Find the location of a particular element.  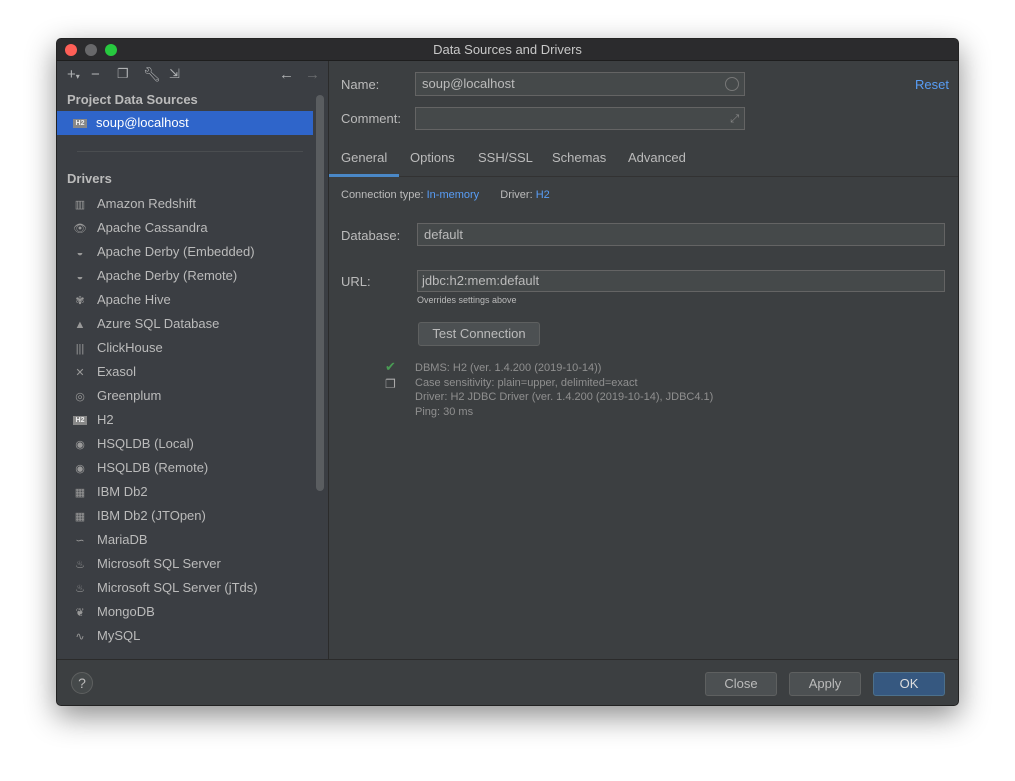

expand-icon: ⤢ is located at coordinates (734, 119).